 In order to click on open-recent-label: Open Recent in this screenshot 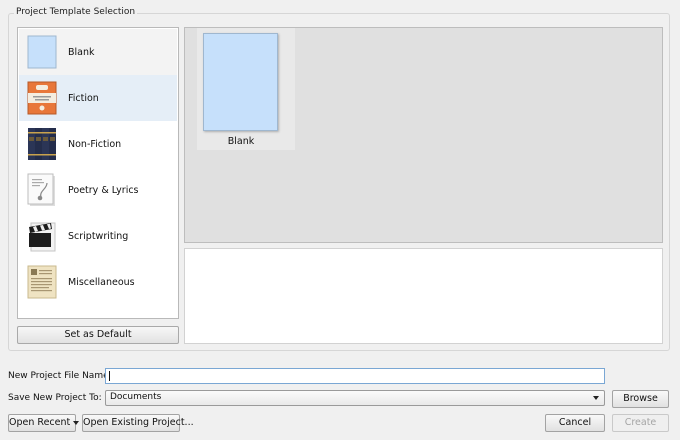, I will do `click(40, 422)`.